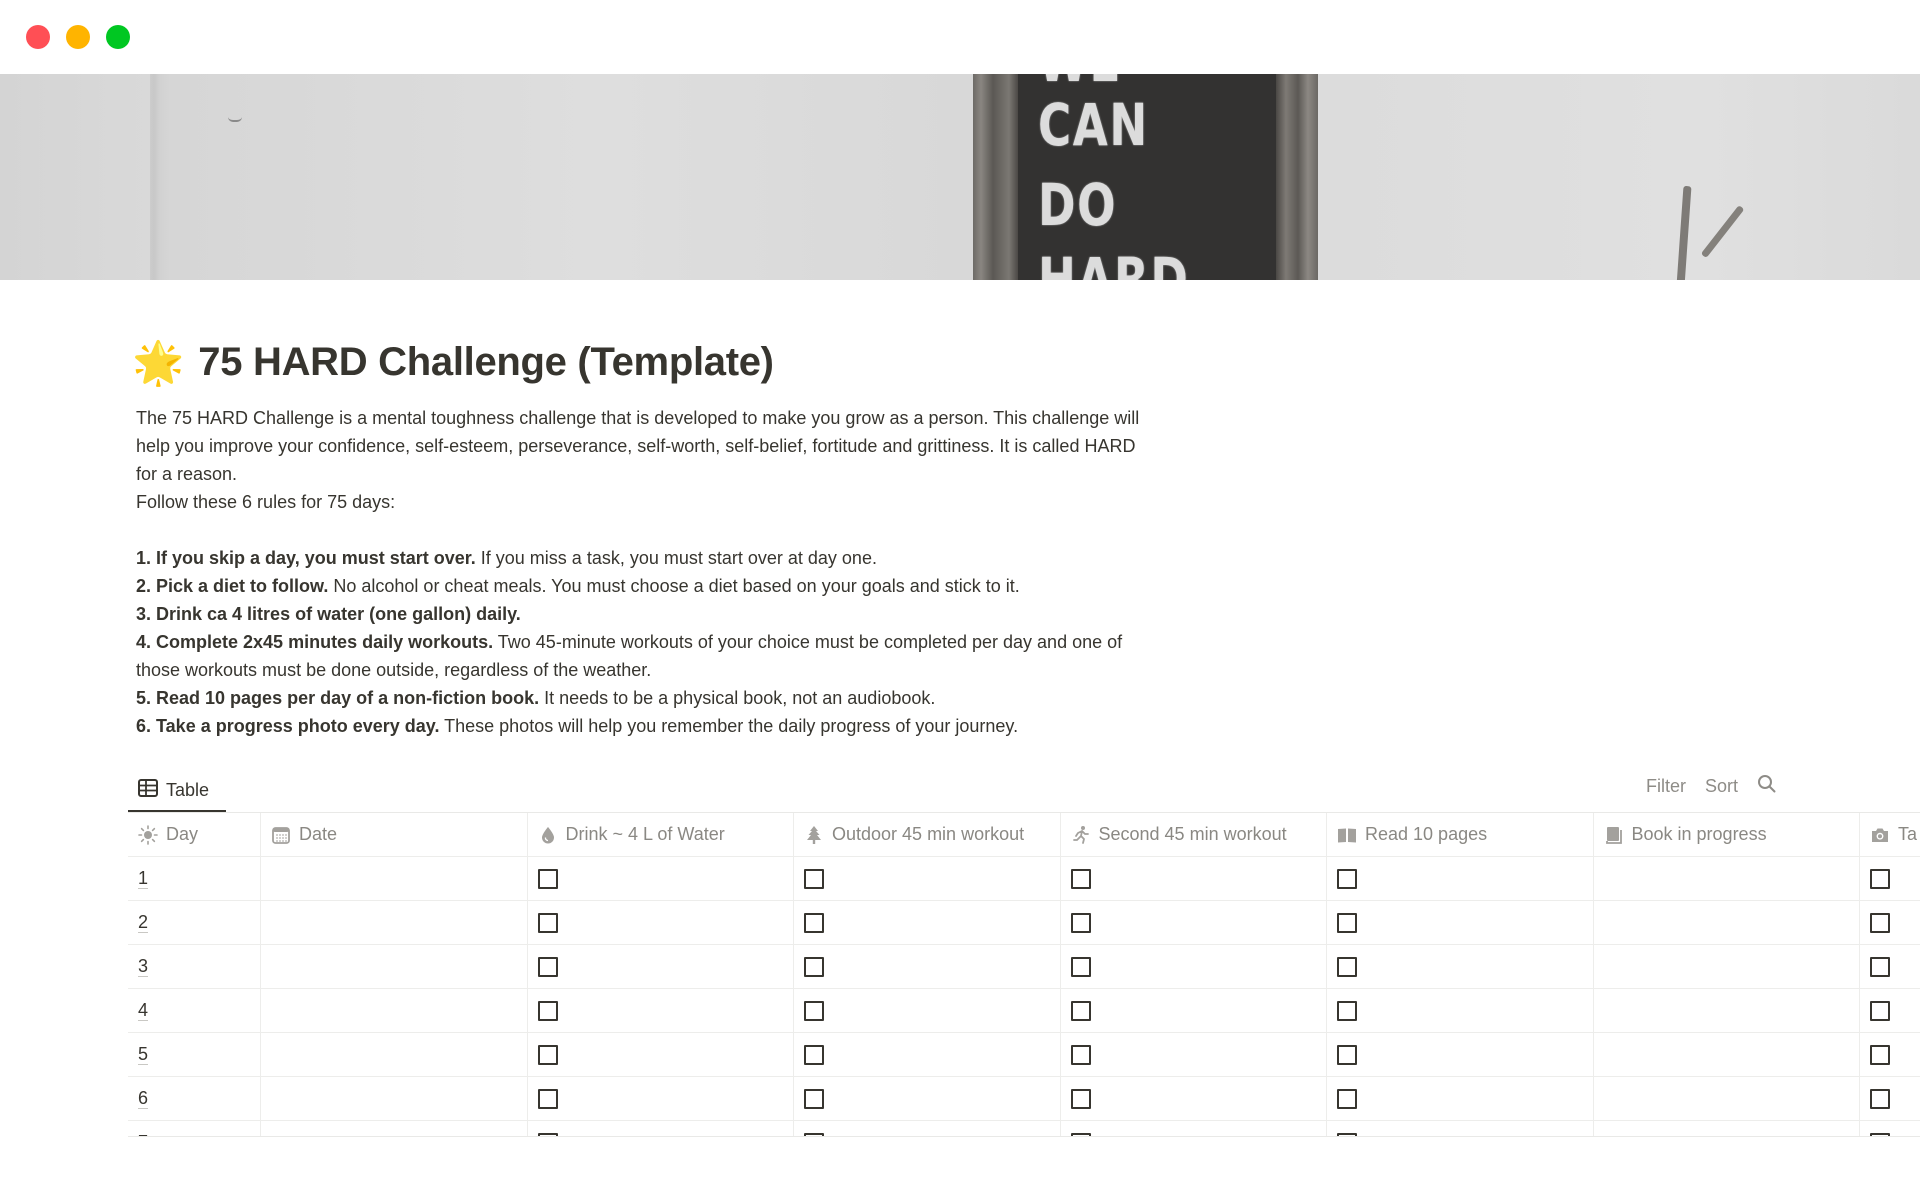  What do you see at coordinates (194, 966) in the screenshot?
I see `day-cell: 3` at bounding box center [194, 966].